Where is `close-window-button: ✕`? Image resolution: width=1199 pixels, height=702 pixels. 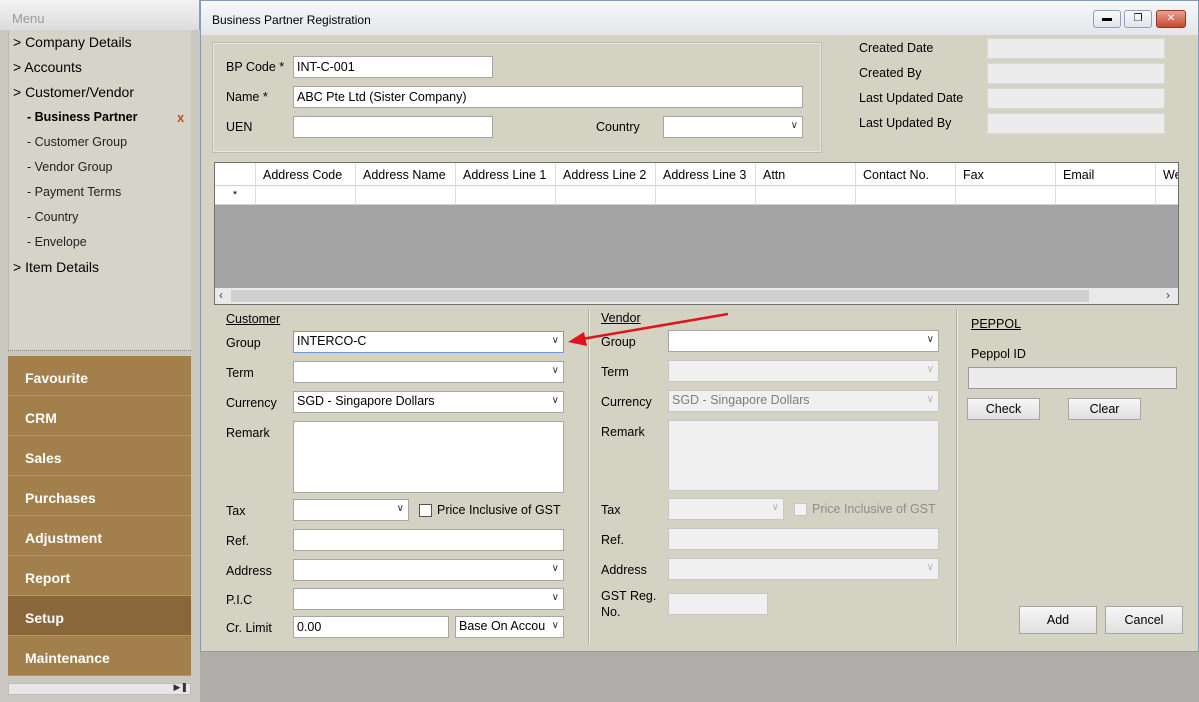 close-window-button: ✕ is located at coordinates (1171, 19).